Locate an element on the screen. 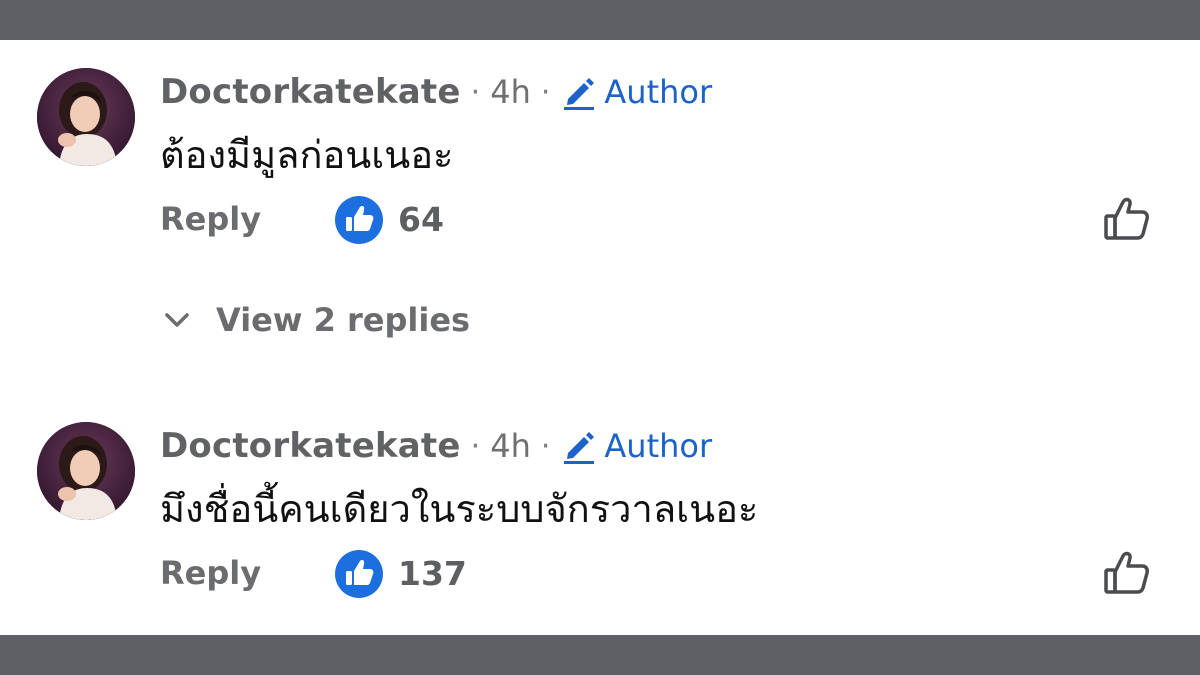  like-count: 64 is located at coordinates (421, 219).